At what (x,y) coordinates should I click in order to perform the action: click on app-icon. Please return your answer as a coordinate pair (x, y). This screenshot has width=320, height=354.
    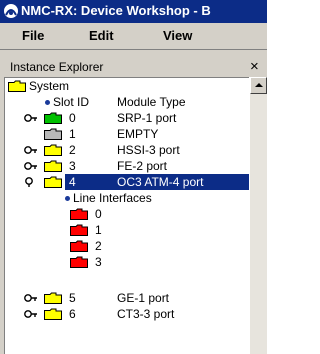
    Looking at the image, I should click on (11, 11).